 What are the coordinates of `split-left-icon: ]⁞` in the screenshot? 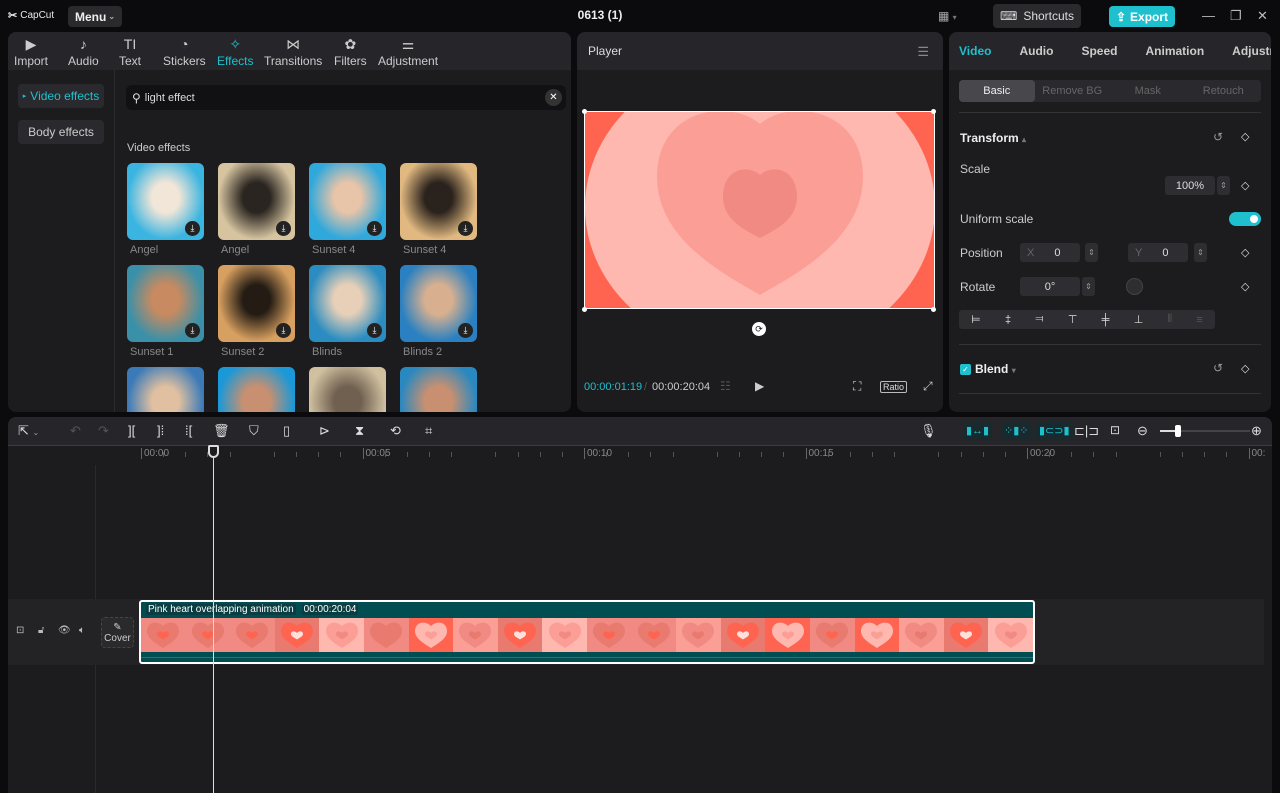 It's located at (160, 430).